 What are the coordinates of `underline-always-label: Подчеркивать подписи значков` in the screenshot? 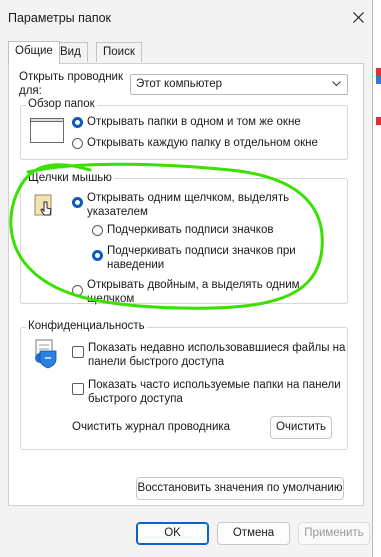 It's located at (190, 230).